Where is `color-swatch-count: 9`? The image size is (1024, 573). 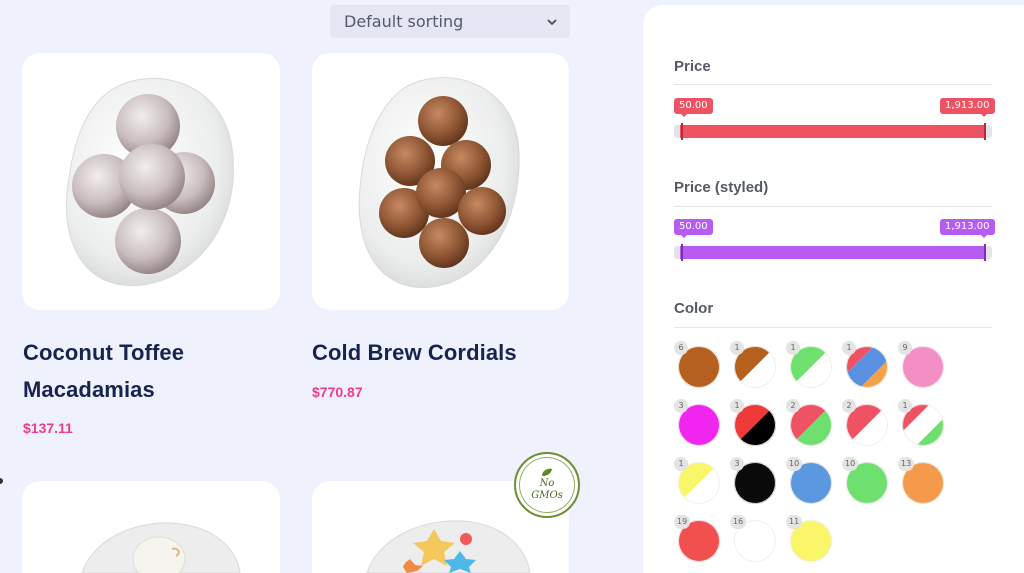
color-swatch-count: 9 is located at coordinates (905, 348).